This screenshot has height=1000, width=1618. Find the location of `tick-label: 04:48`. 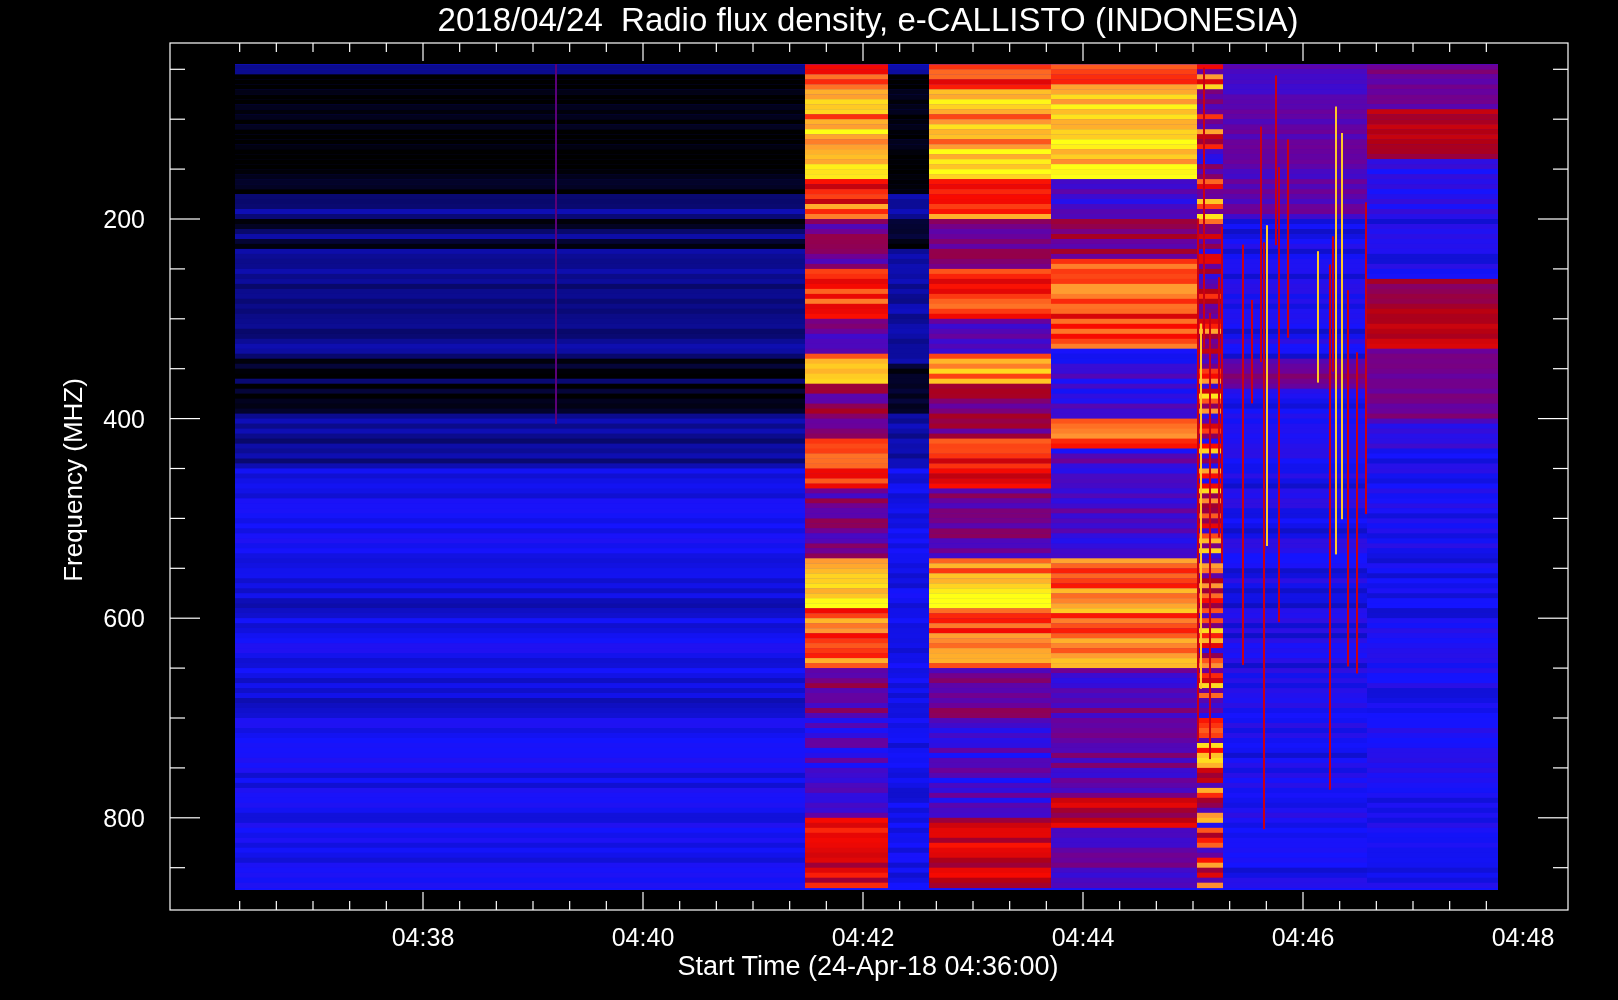

tick-label: 04:48 is located at coordinates (1523, 937).